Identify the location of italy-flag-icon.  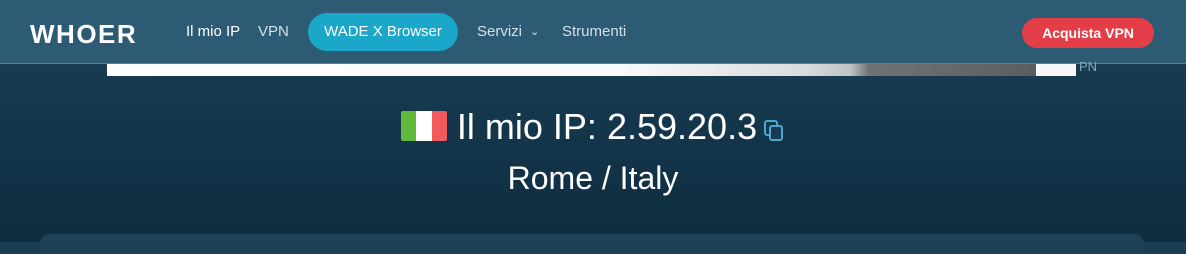
(423, 126).